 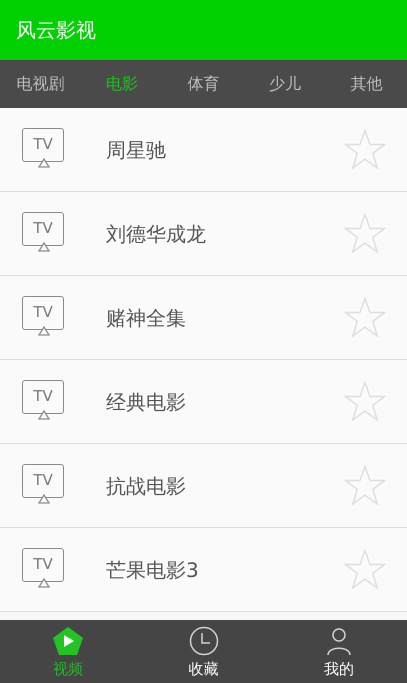 What do you see at coordinates (146, 402) in the screenshot?
I see `item-title: 经典电影` at bounding box center [146, 402].